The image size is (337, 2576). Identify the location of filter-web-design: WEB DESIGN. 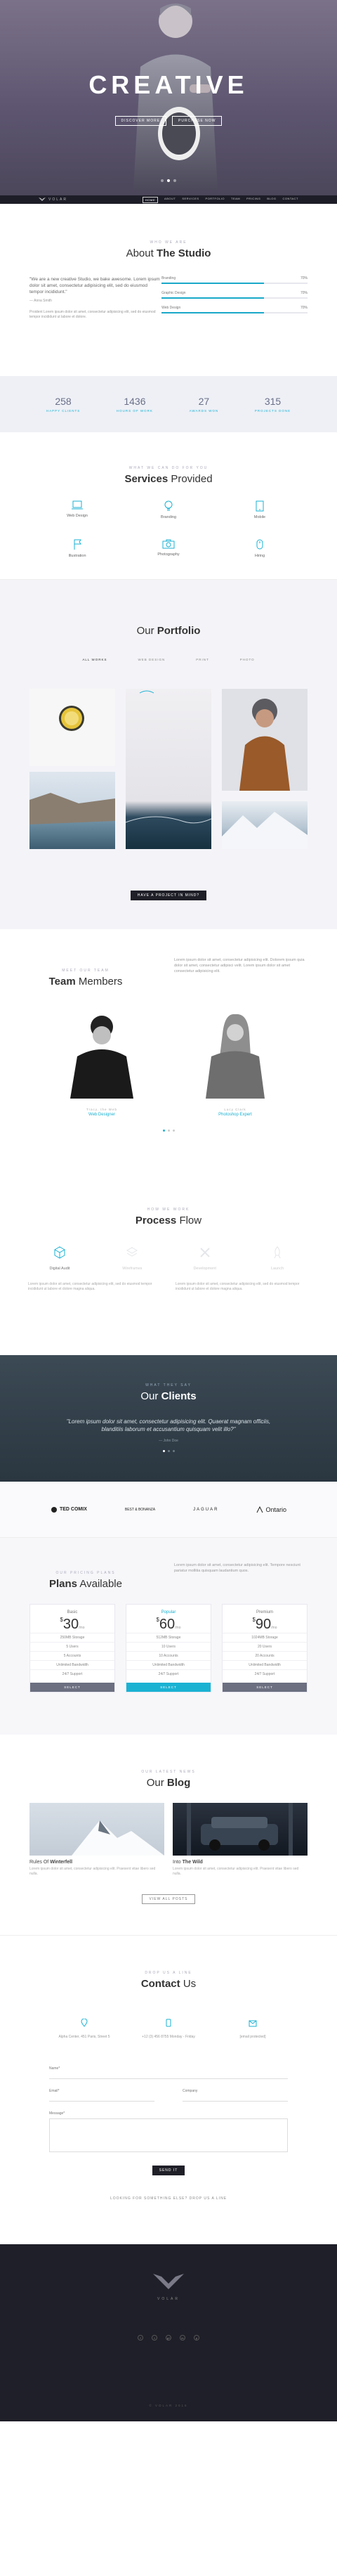
(151, 660).